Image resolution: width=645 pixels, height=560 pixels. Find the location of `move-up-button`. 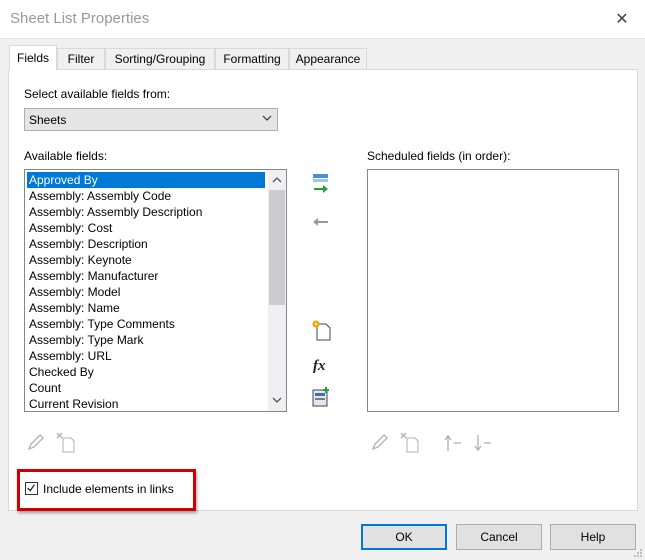

move-up-button is located at coordinates (453, 443).